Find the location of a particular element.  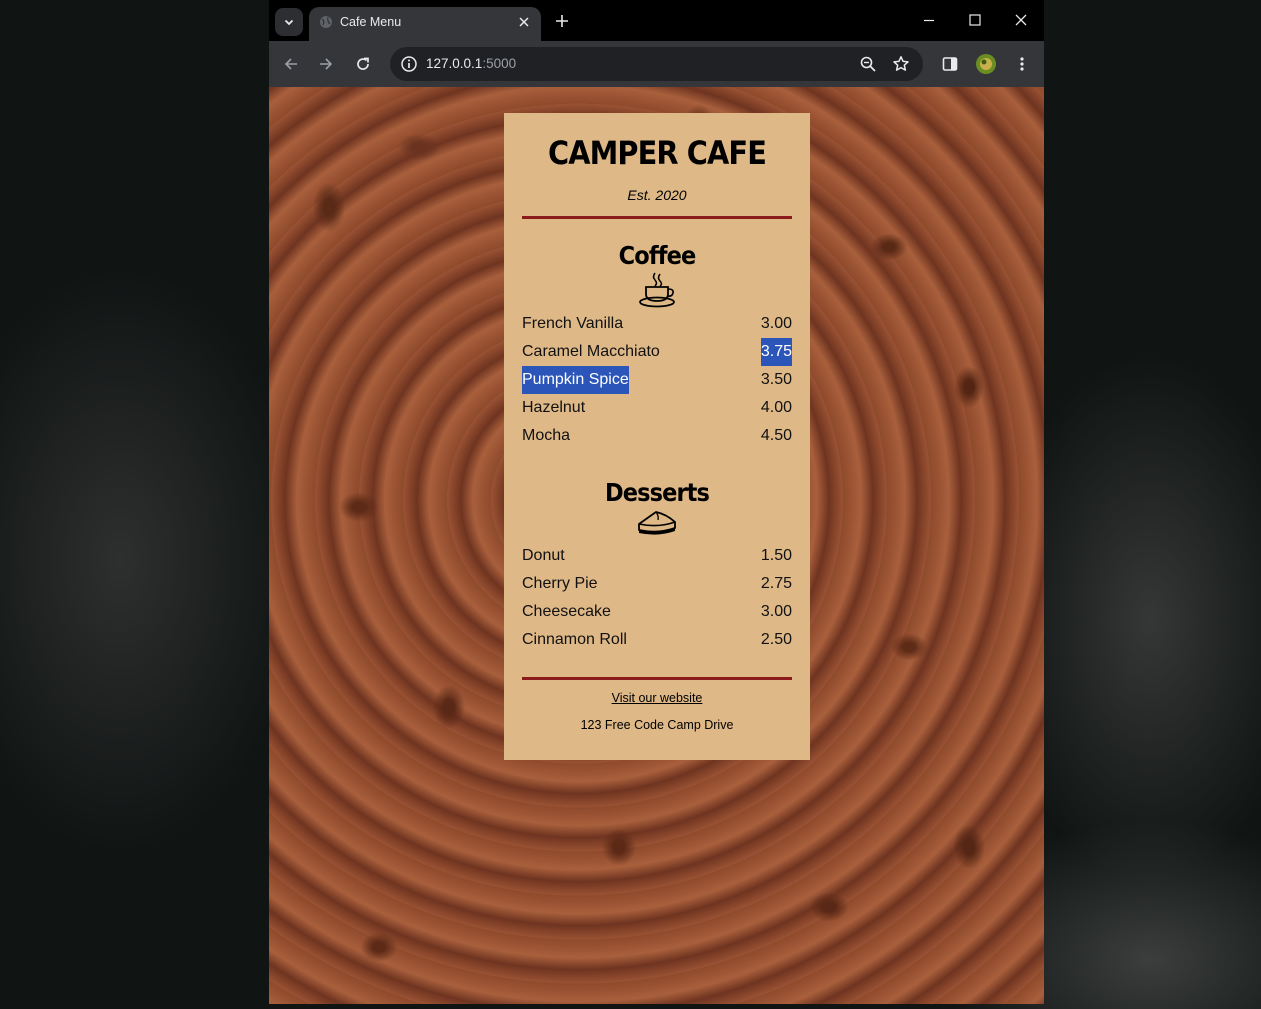

site-info-icon is located at coordinates (409, 64).